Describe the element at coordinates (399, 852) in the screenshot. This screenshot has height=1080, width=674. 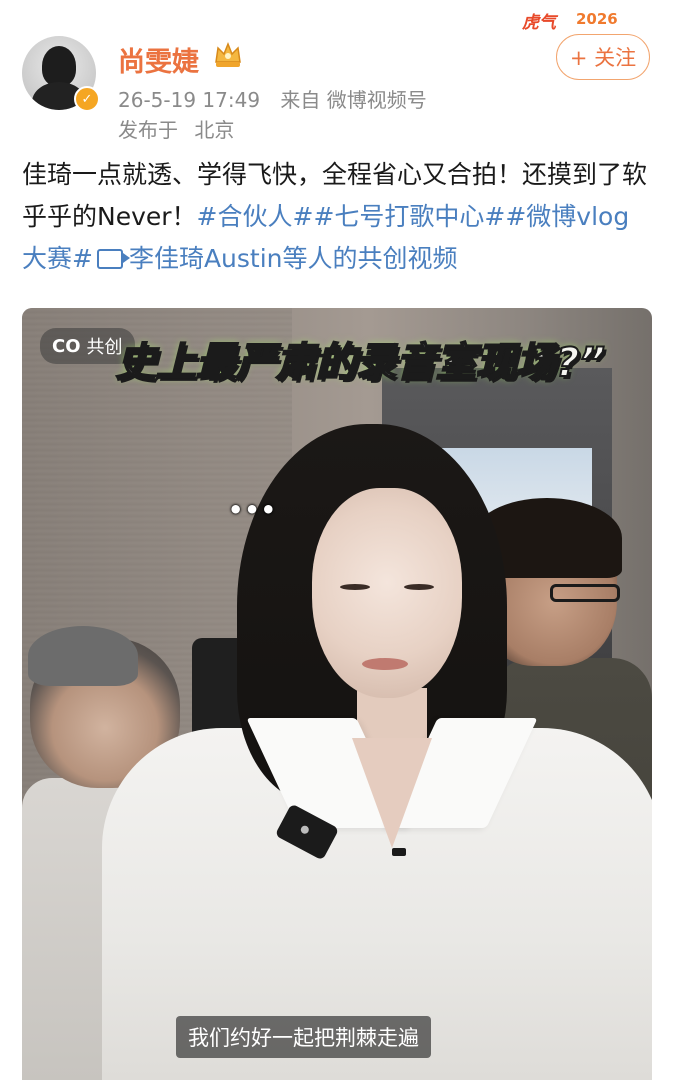
I see `necklace` at that location.